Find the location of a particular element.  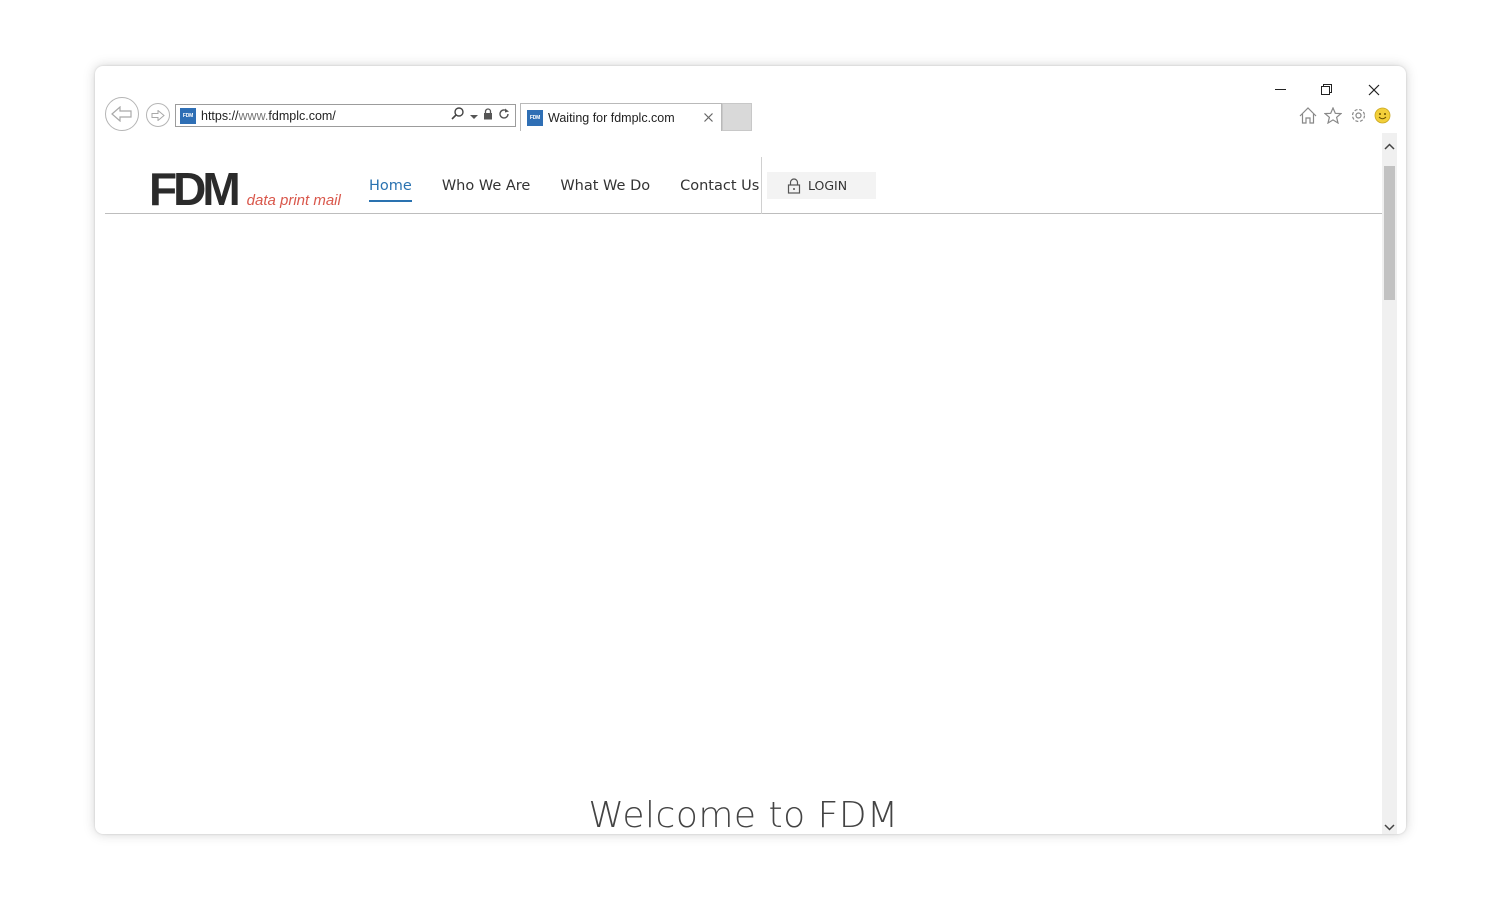

nav-home: Home is located at coordinates (390, 190).